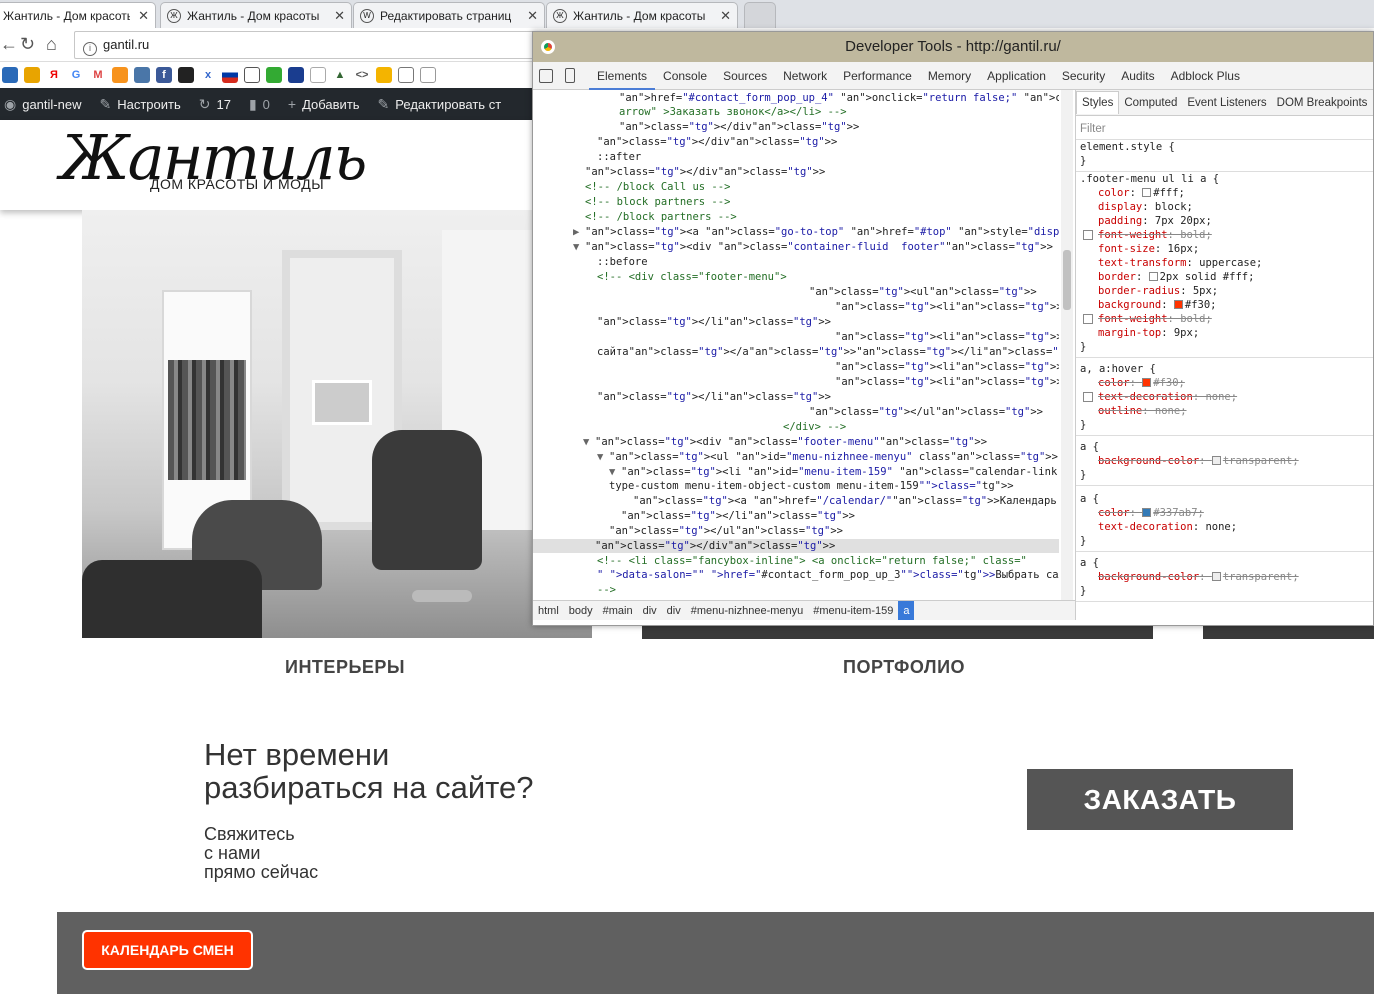  What do you see at coordinates (120, 75) in the screenshot?
I see `odnoklassniki-icon` at bounding box center [120, 75].